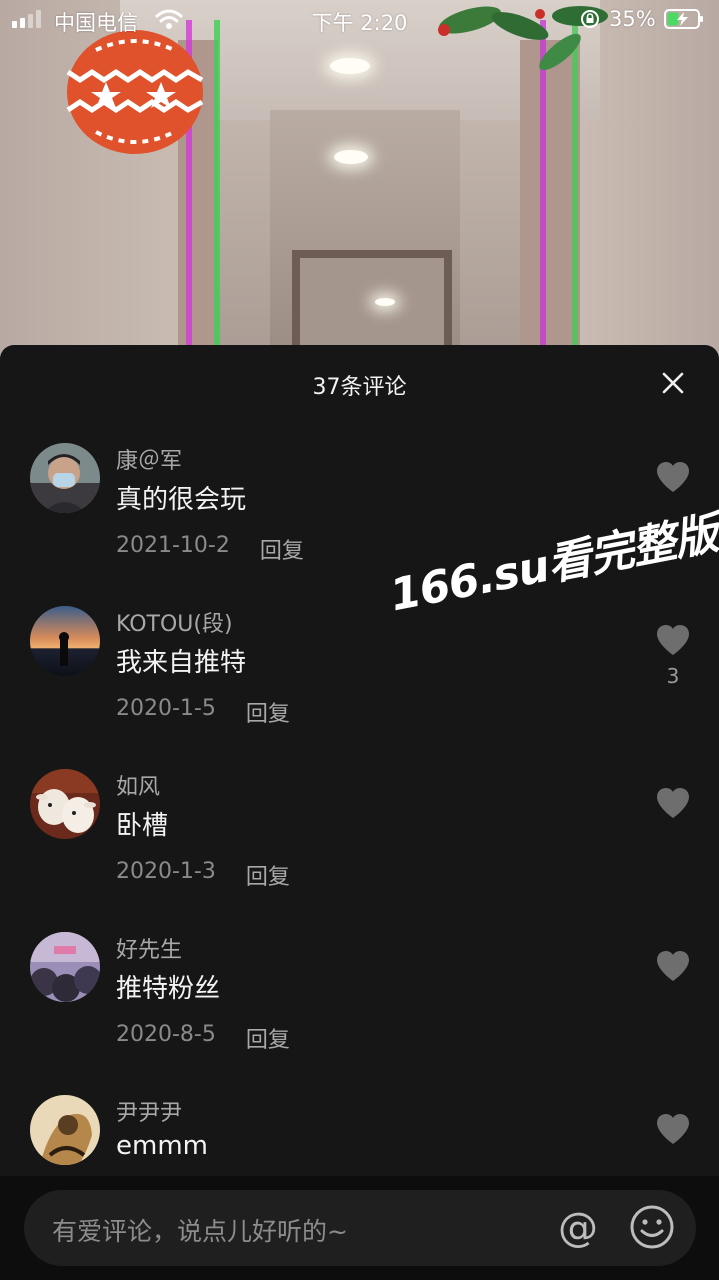  I want to click on battery-percent: 35%, so click(632, 19).